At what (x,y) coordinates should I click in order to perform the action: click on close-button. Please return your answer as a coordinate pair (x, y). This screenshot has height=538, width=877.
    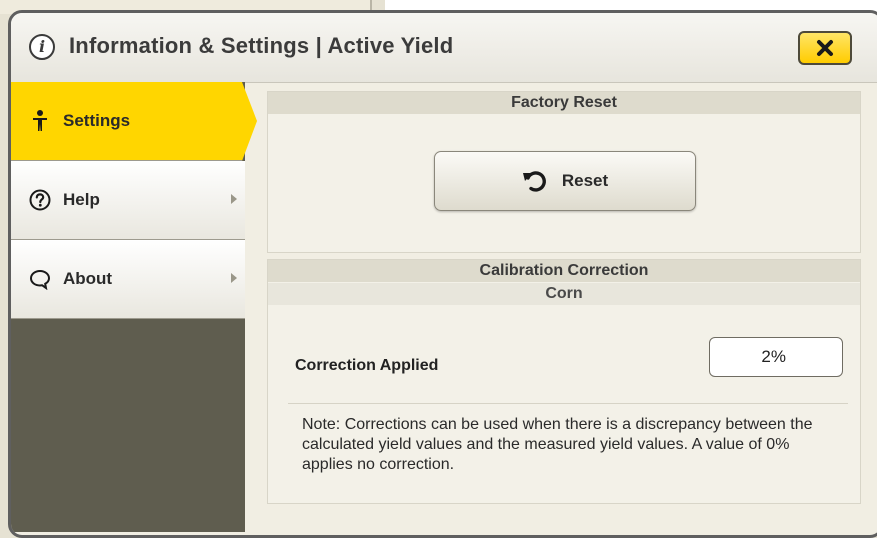
    Looking at the image, I should click on (825, 48).